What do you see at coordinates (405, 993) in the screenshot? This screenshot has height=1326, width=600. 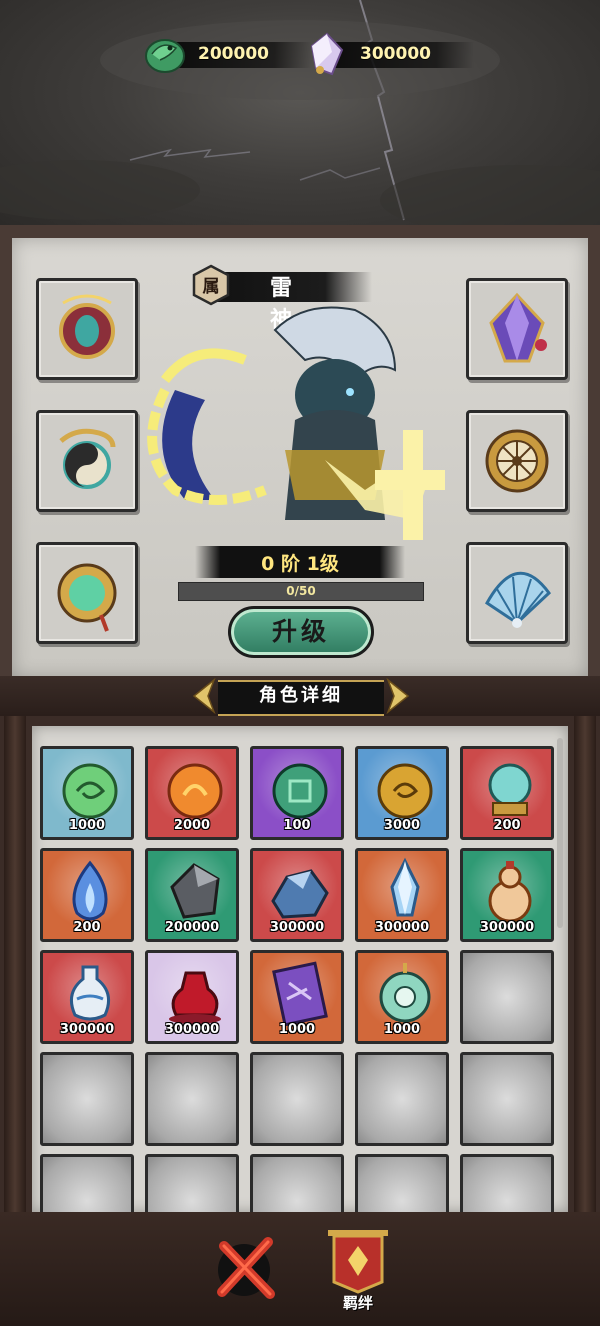 I see `jade-pendant-icon` at bounding box center [405, 993].